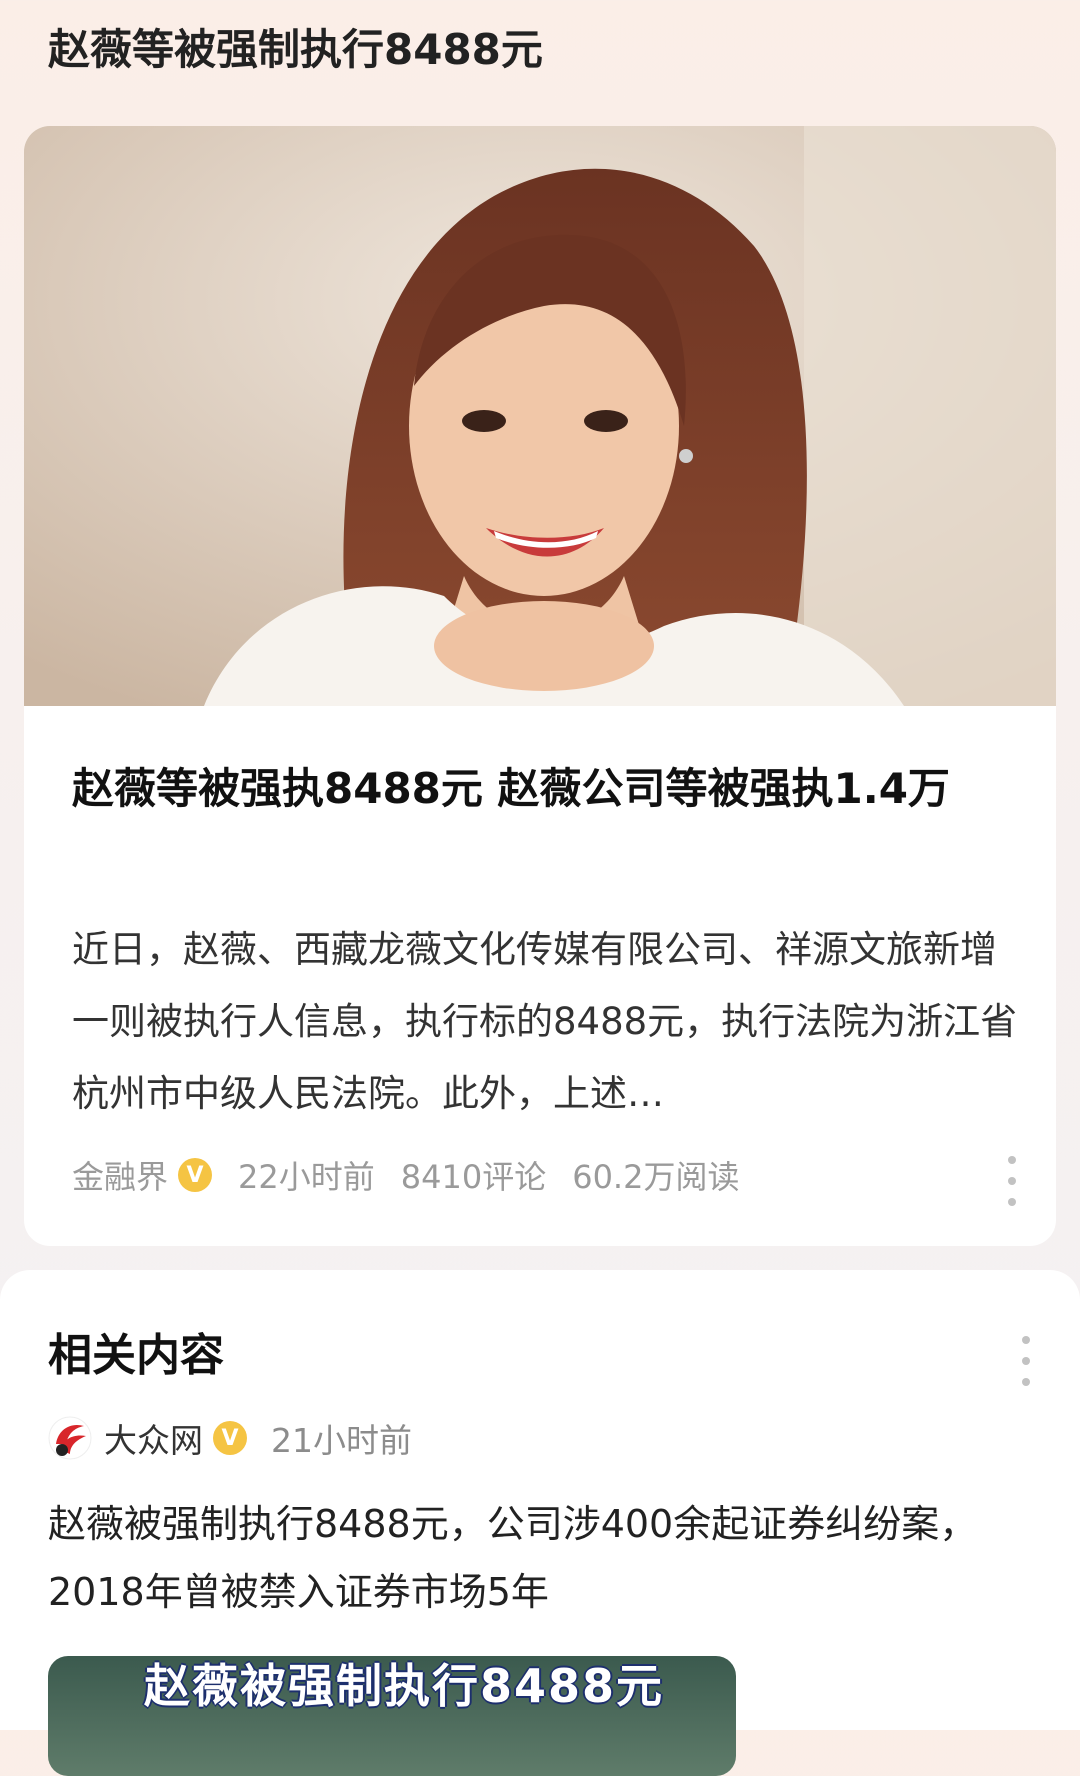  Describe the element at coordinates (473, 1177) in the screenshot. I see `comment-count: 8410评论` at that location.